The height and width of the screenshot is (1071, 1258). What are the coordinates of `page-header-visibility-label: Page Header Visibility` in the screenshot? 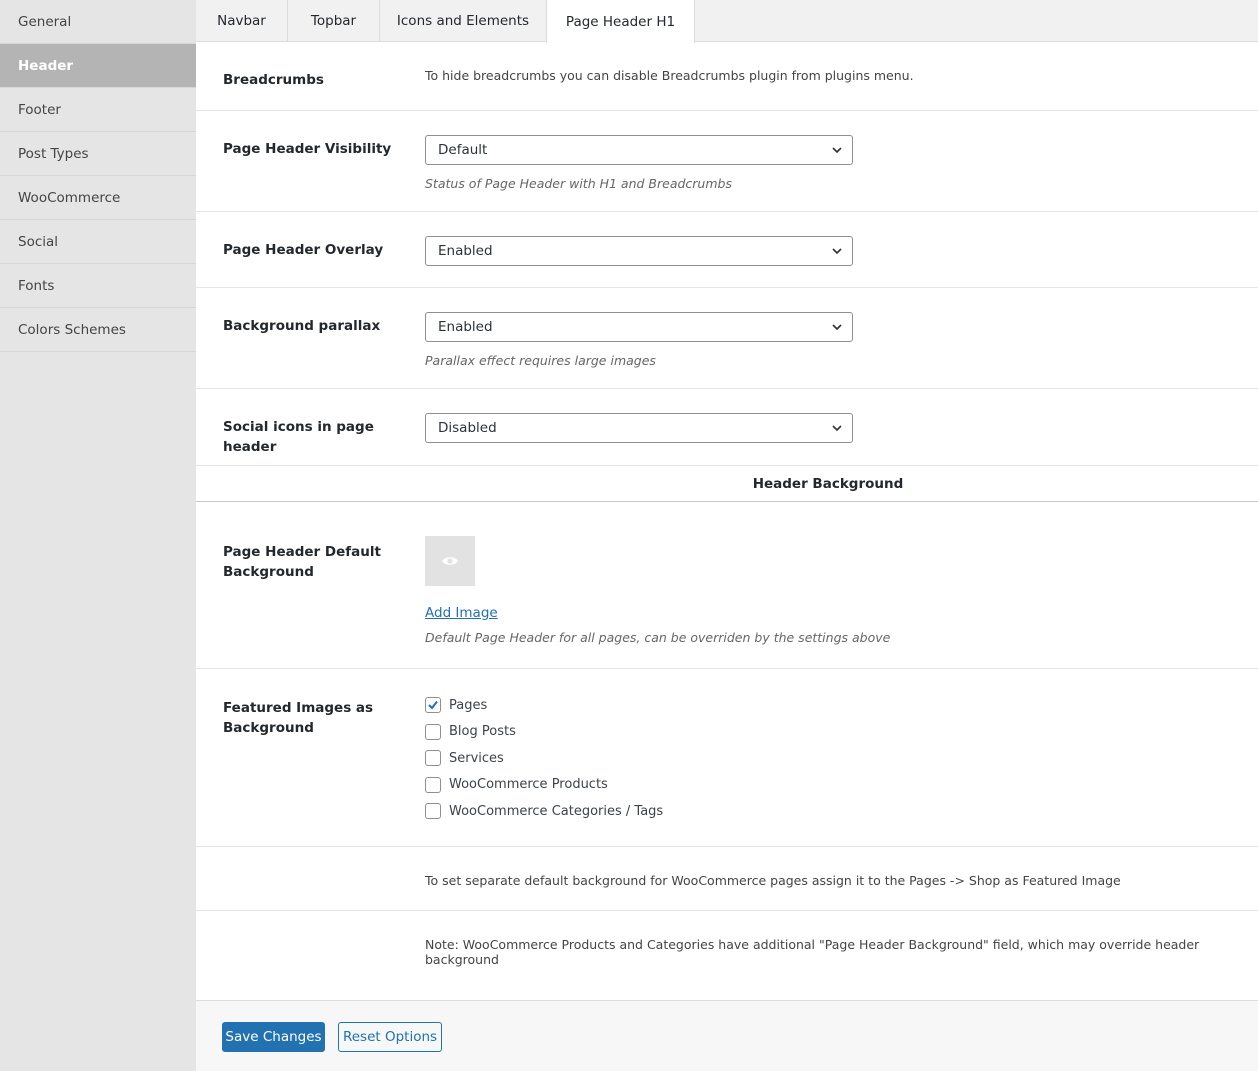 It's located at (307, 149).